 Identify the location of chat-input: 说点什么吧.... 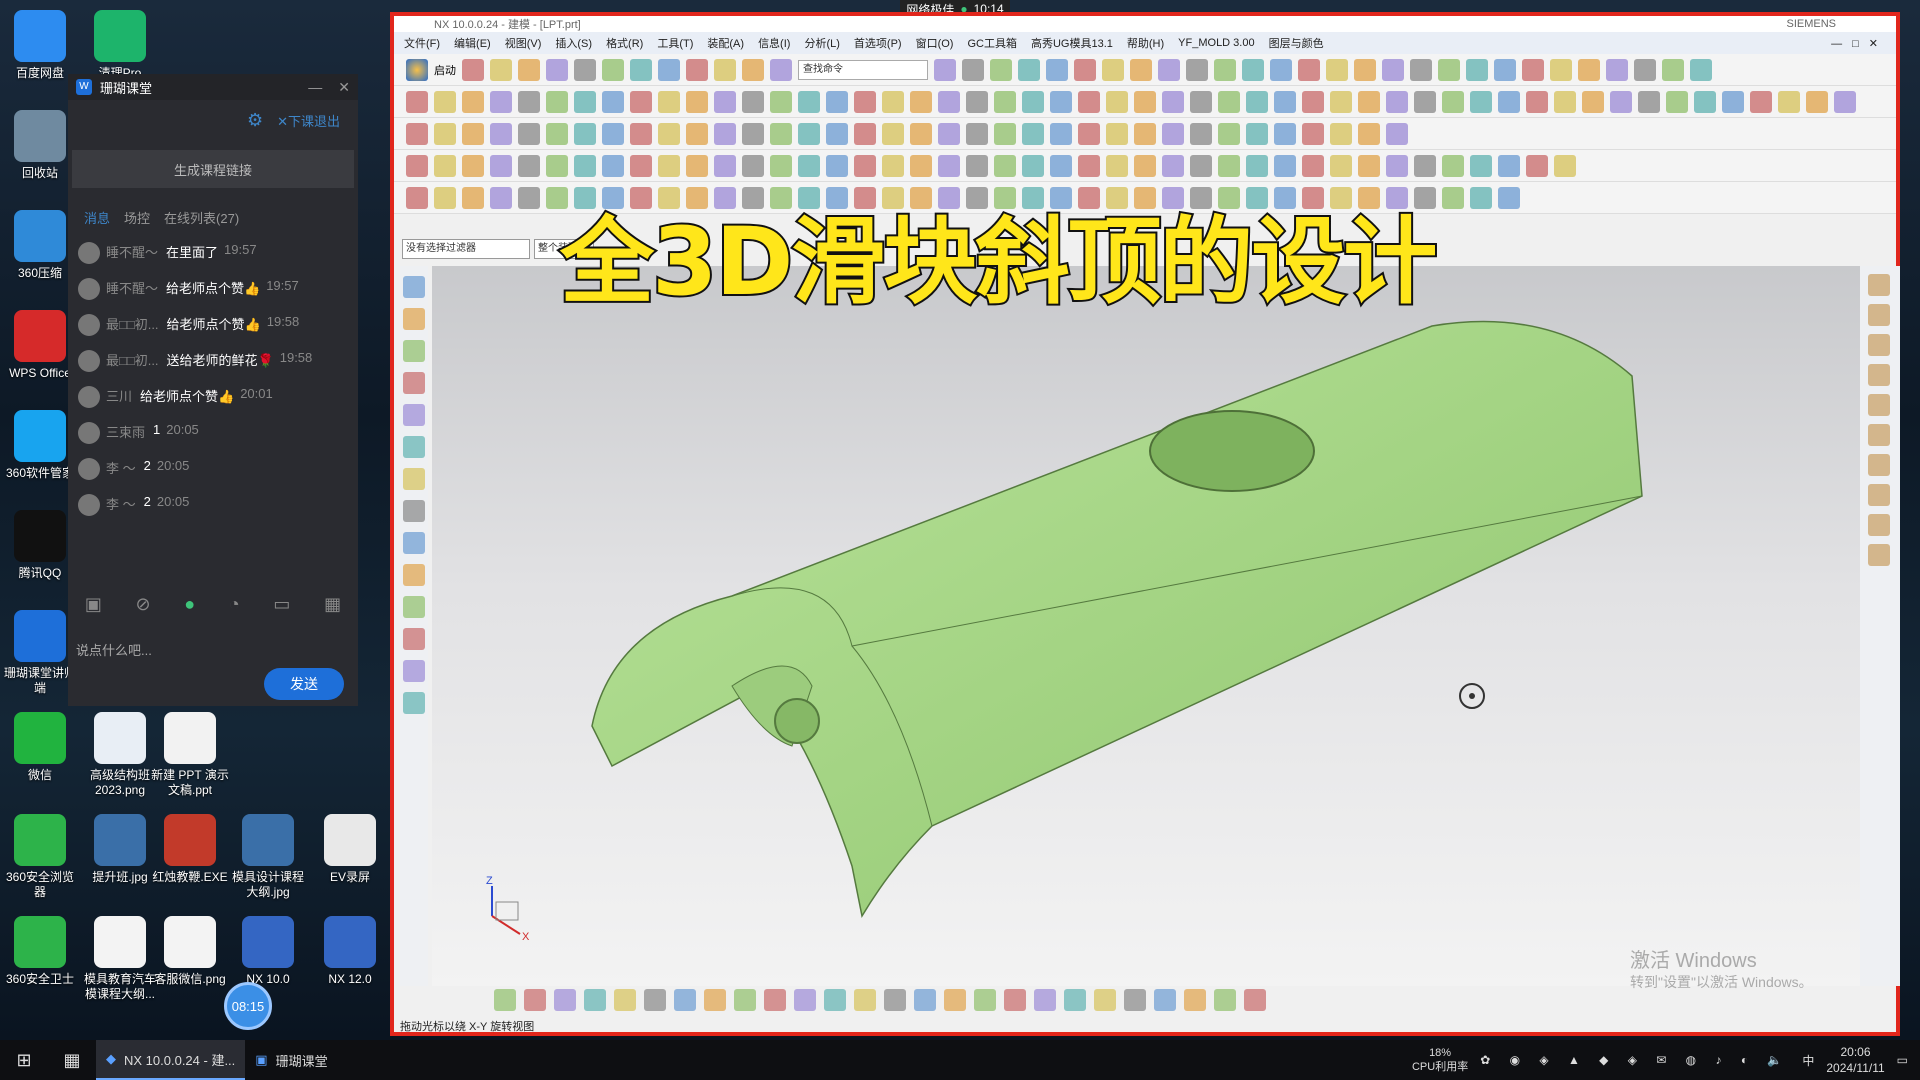
(114, 649).